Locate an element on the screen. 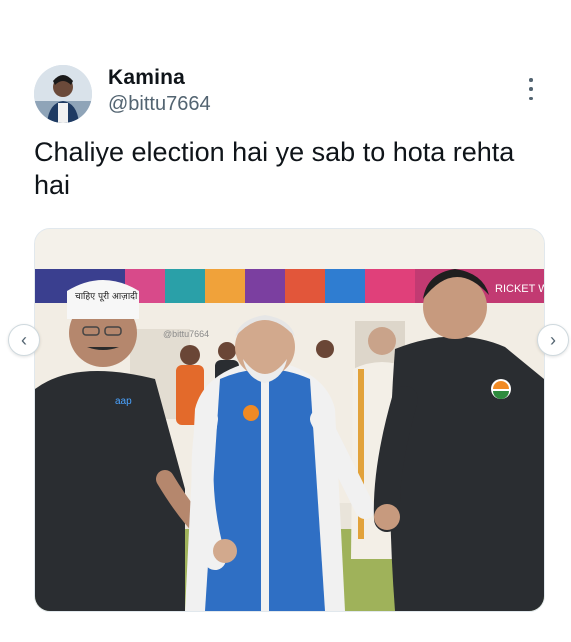 This screenshot has width=571, height=642. shirt-logo: aap is located at coordinates (123, 401).